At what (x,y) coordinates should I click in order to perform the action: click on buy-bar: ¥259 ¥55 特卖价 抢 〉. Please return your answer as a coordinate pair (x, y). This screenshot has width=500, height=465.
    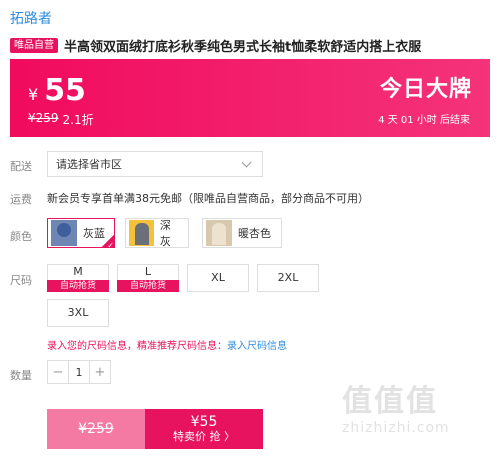
    Looking at the image, I should click on (155, 429).